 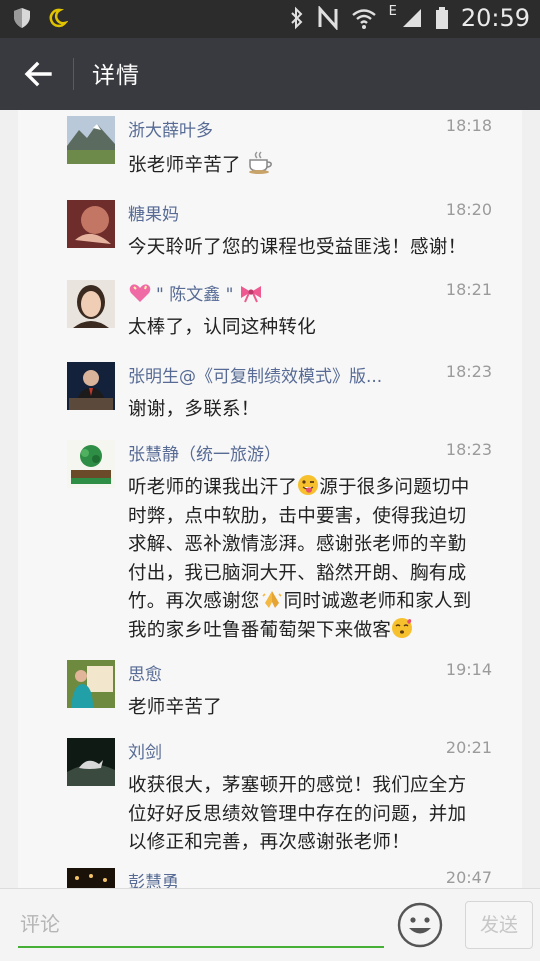 I want to click on page-title: 详情, so click(x=116, y=76).